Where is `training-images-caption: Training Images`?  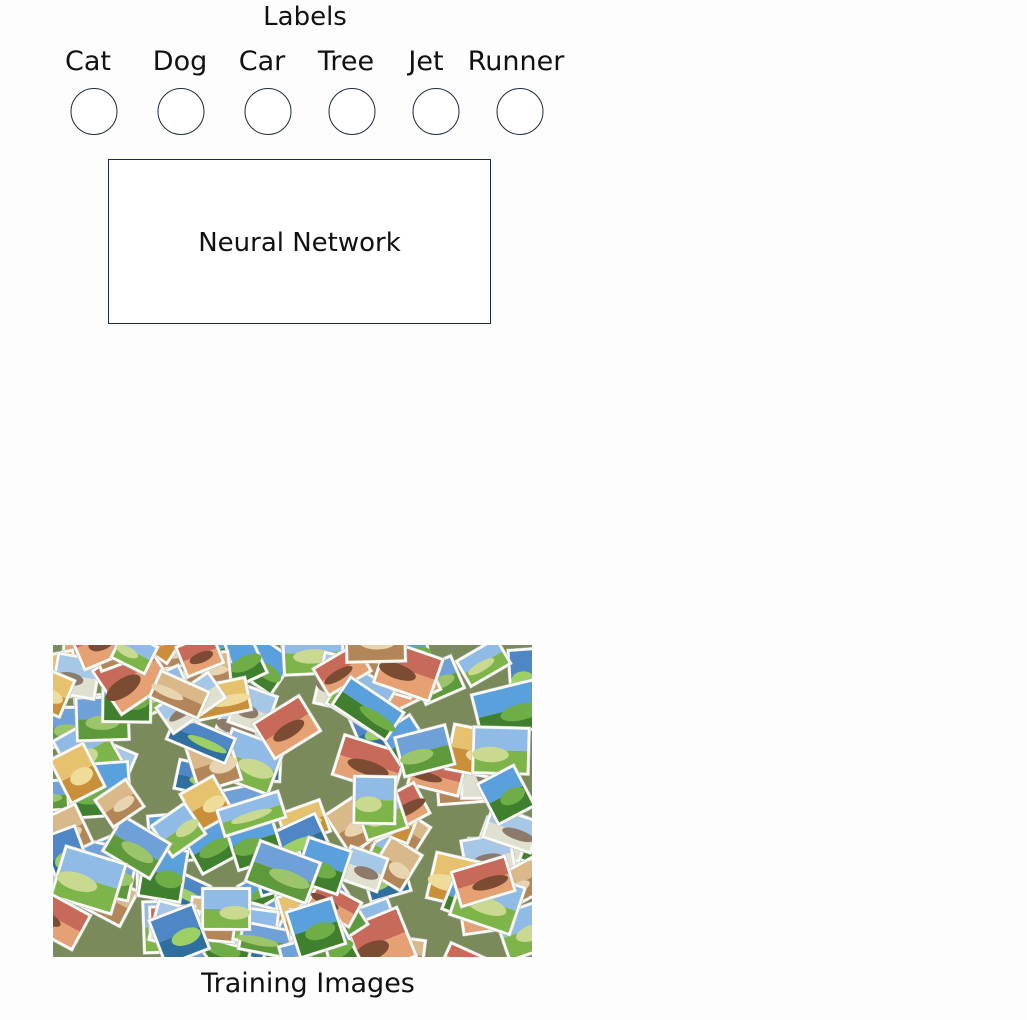 training-images-caption: Training Images is located at coordinates (308, 983).